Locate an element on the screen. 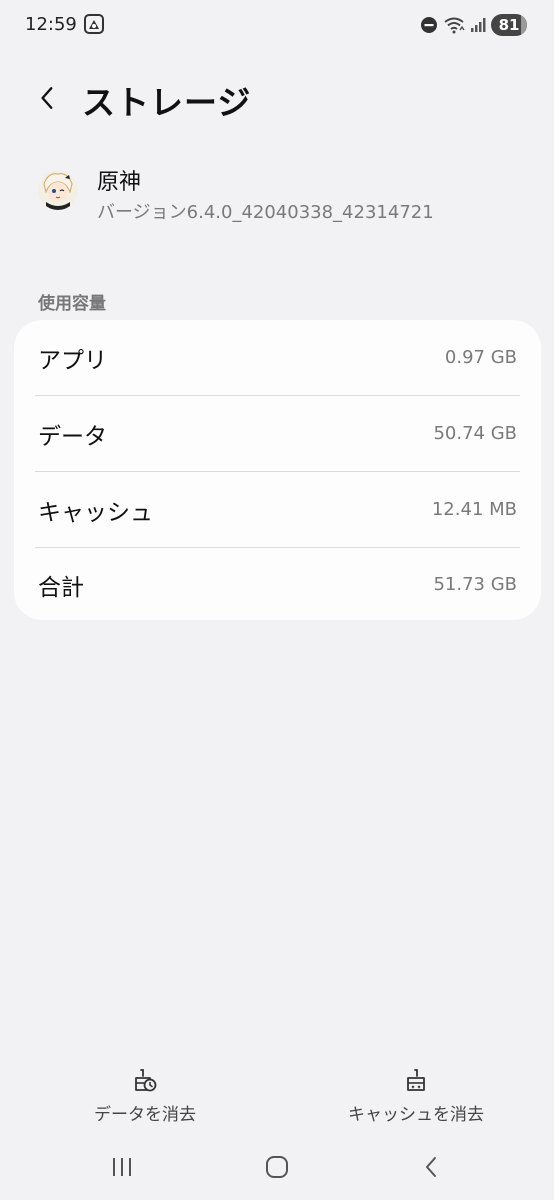 Image resolution: width=554 pixels, height=1200 pixels. clear-data-label: データを消去 is located at coordinates (145, 1115).